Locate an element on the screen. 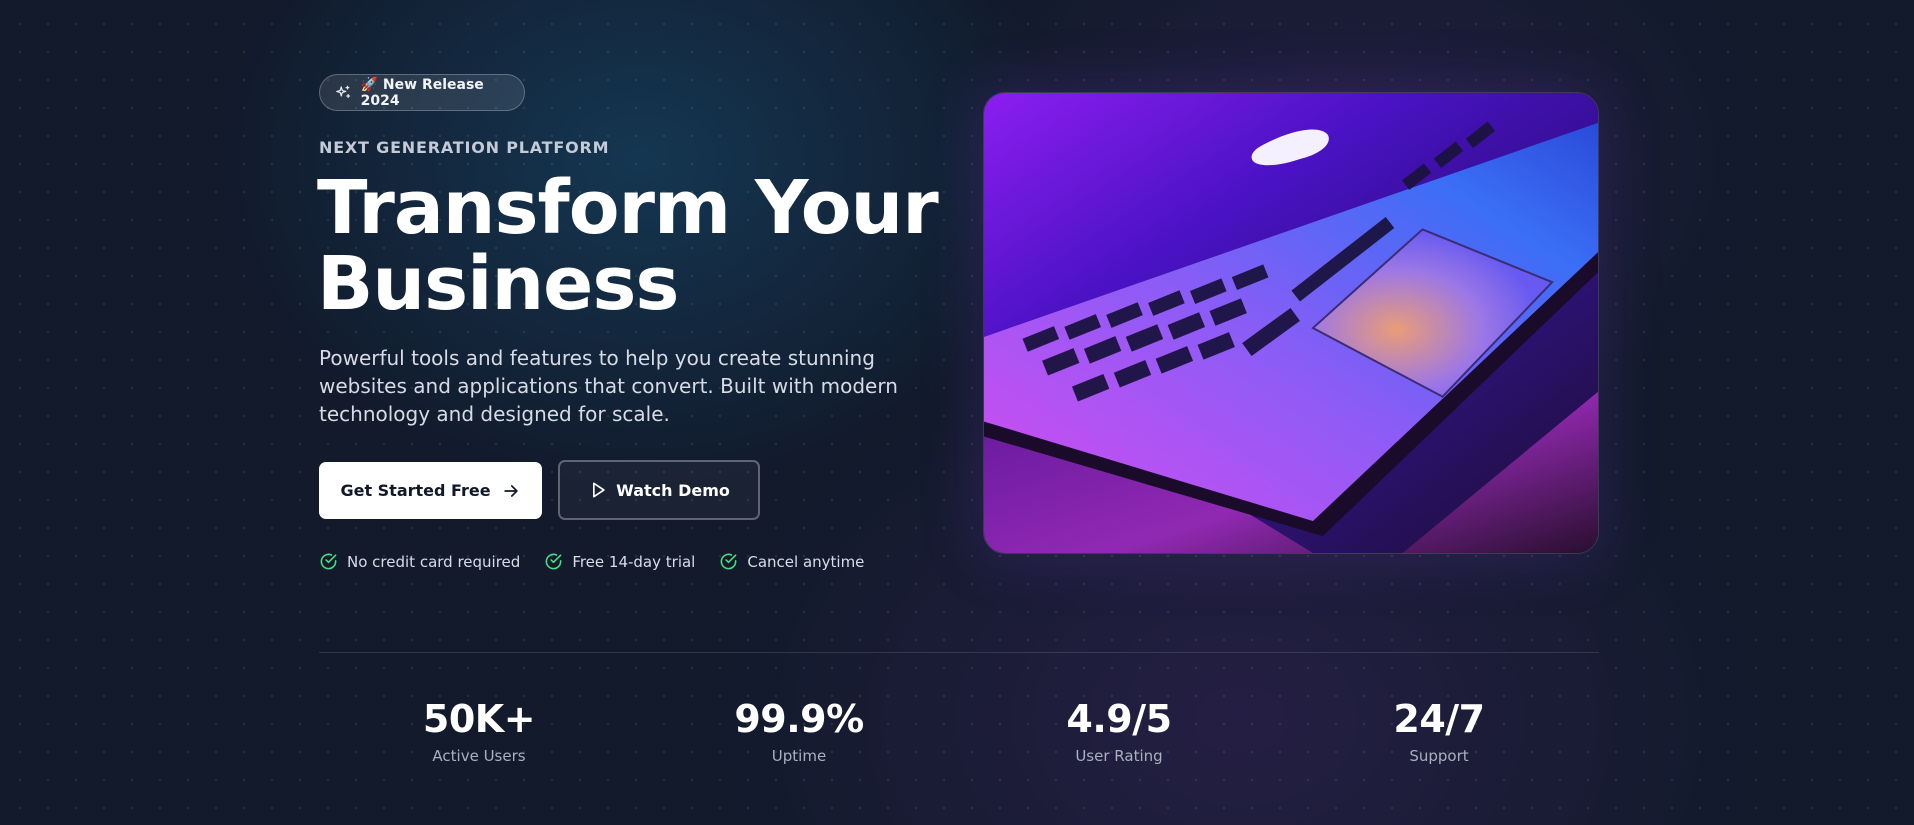 Image resolution: width=1914 pixels, height=825 pixels. stat-item: 99.9% Uptime is located at coordinates (799, 730).